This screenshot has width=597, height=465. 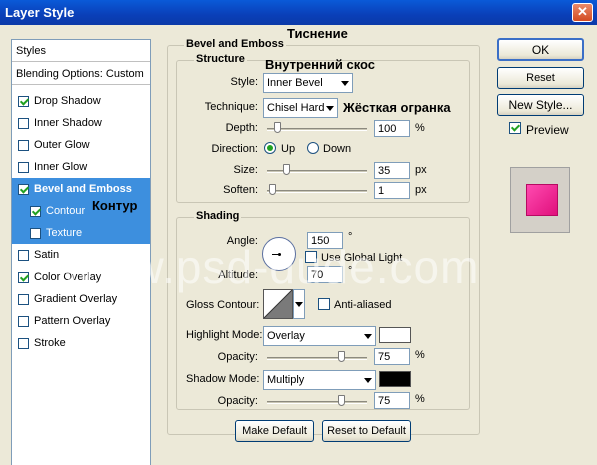 I want to click on style-item-pattern-overlay: Pattern Overlay, so click(x=81, y=321).